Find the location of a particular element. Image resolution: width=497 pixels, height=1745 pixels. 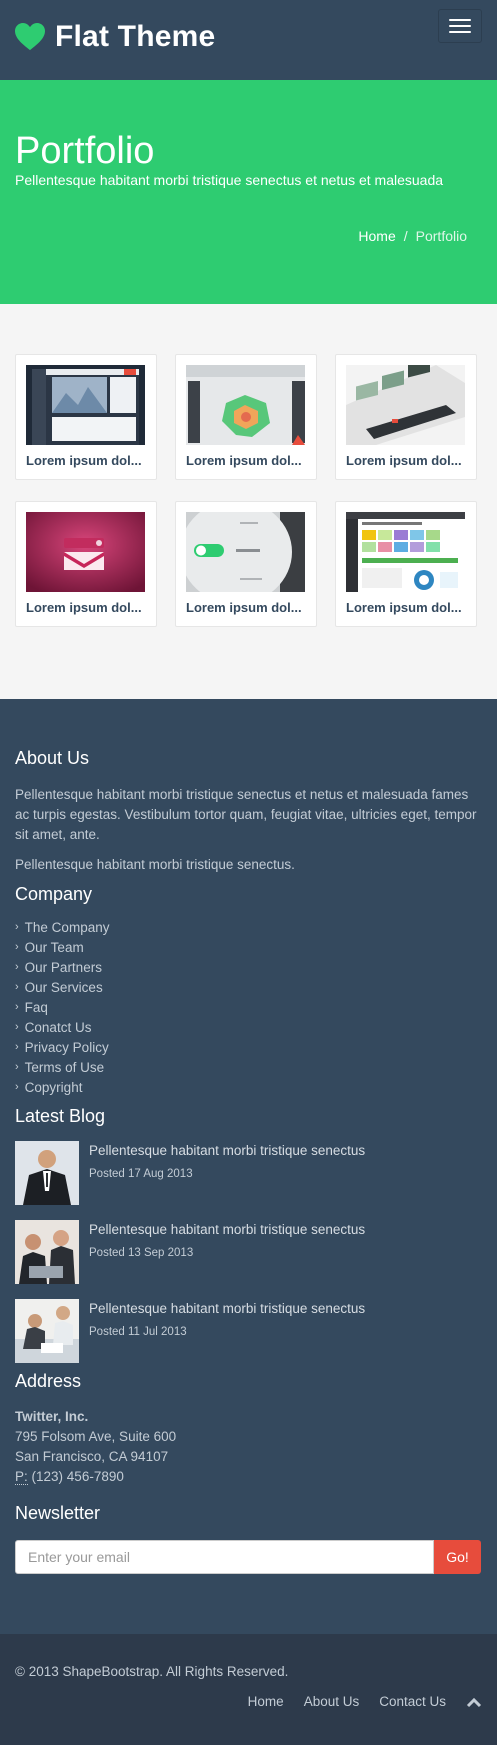

footer-link-about: About Us is located at coordinates (332, 1701).